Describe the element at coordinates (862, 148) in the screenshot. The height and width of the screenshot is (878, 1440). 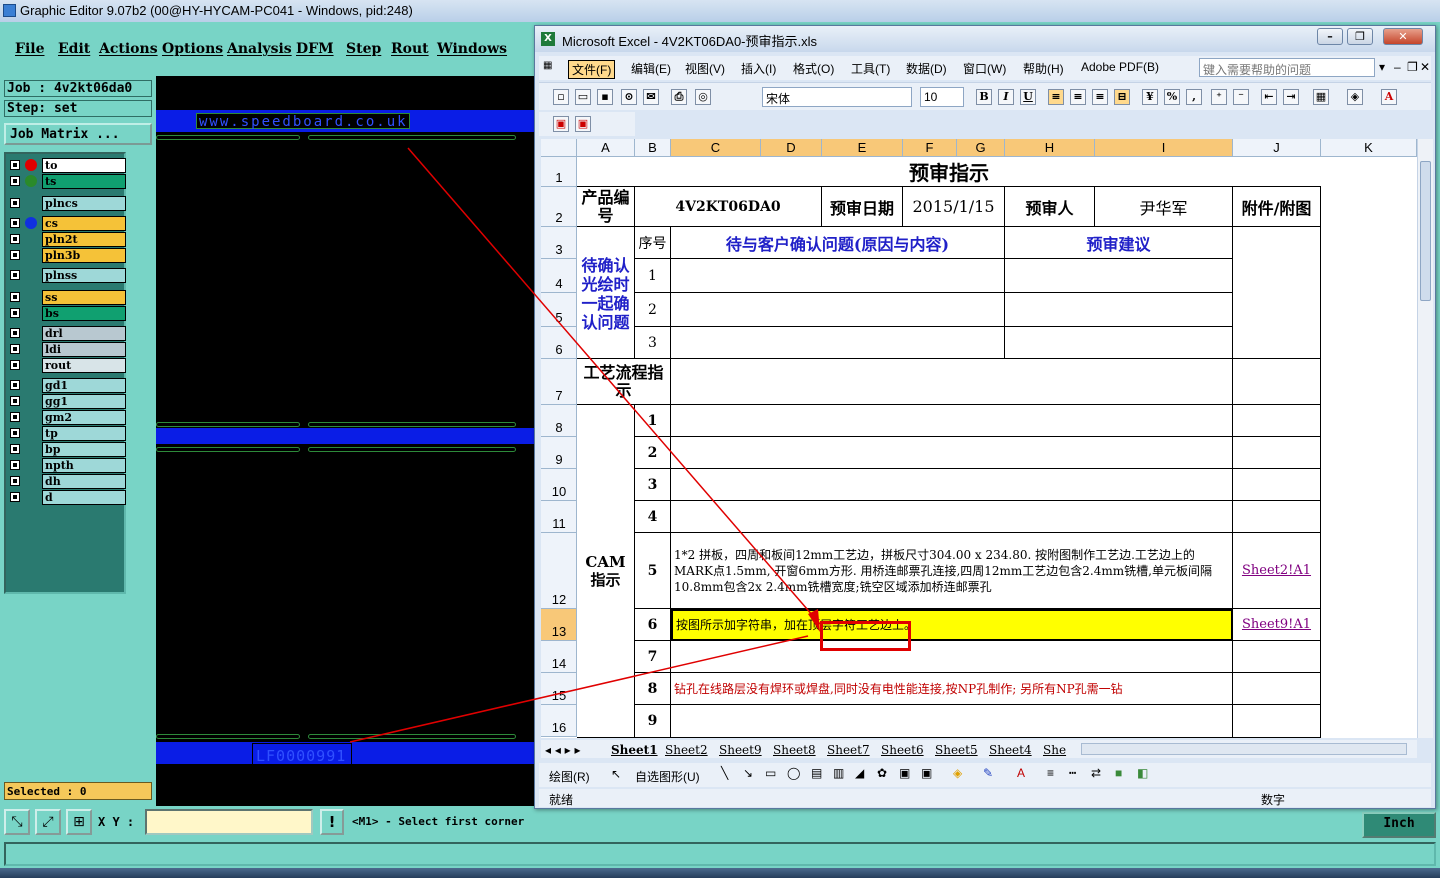
I see `col-header-e: E` at that location.